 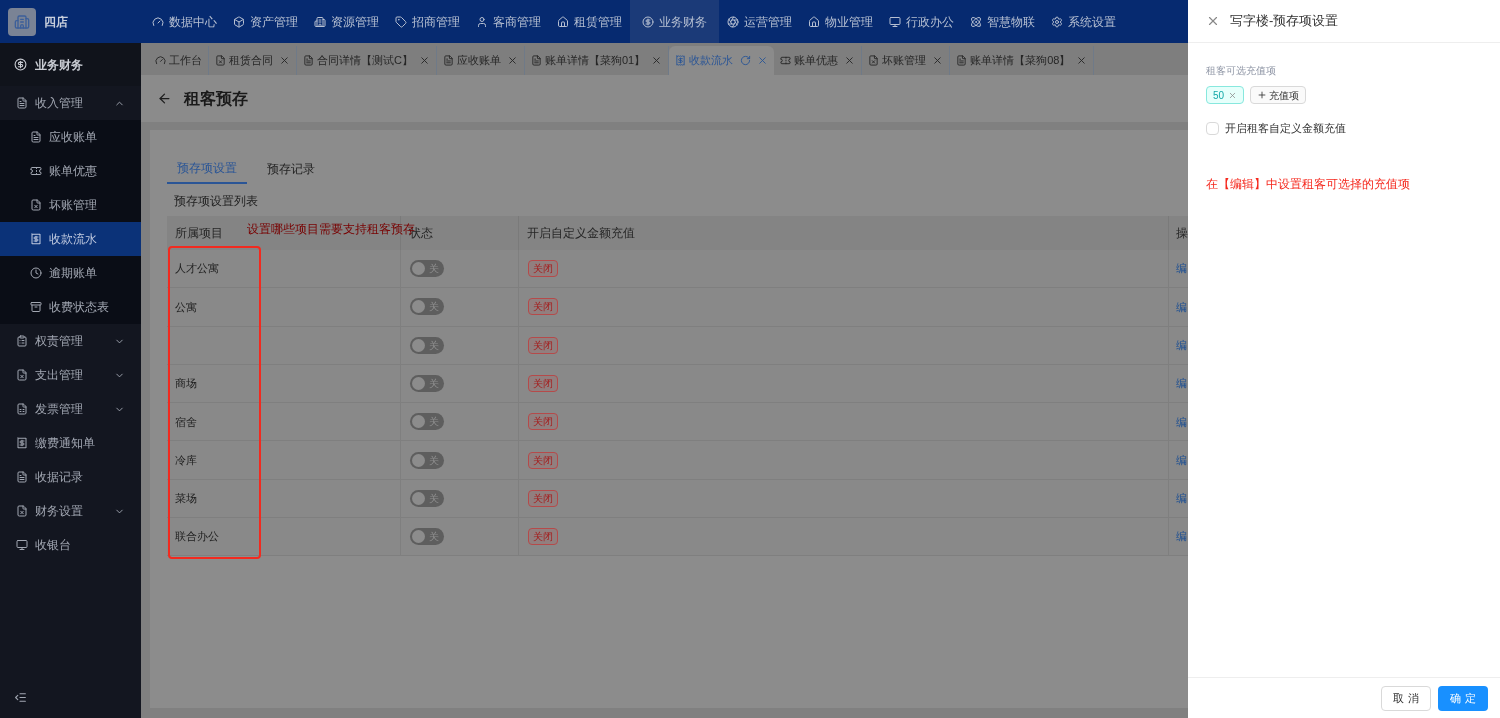 I want to click on monitor-icon, so click(x=22, y=545).